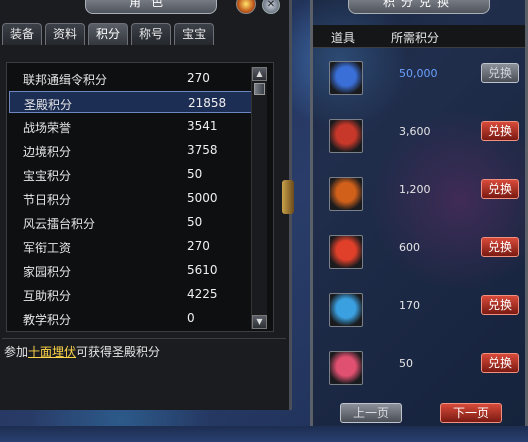 The height and width of the screenshot is (442, 528). Describe the element at coordinates (131, 318) in the screenshot. I see `list-item: 教学积分 0` at that location.